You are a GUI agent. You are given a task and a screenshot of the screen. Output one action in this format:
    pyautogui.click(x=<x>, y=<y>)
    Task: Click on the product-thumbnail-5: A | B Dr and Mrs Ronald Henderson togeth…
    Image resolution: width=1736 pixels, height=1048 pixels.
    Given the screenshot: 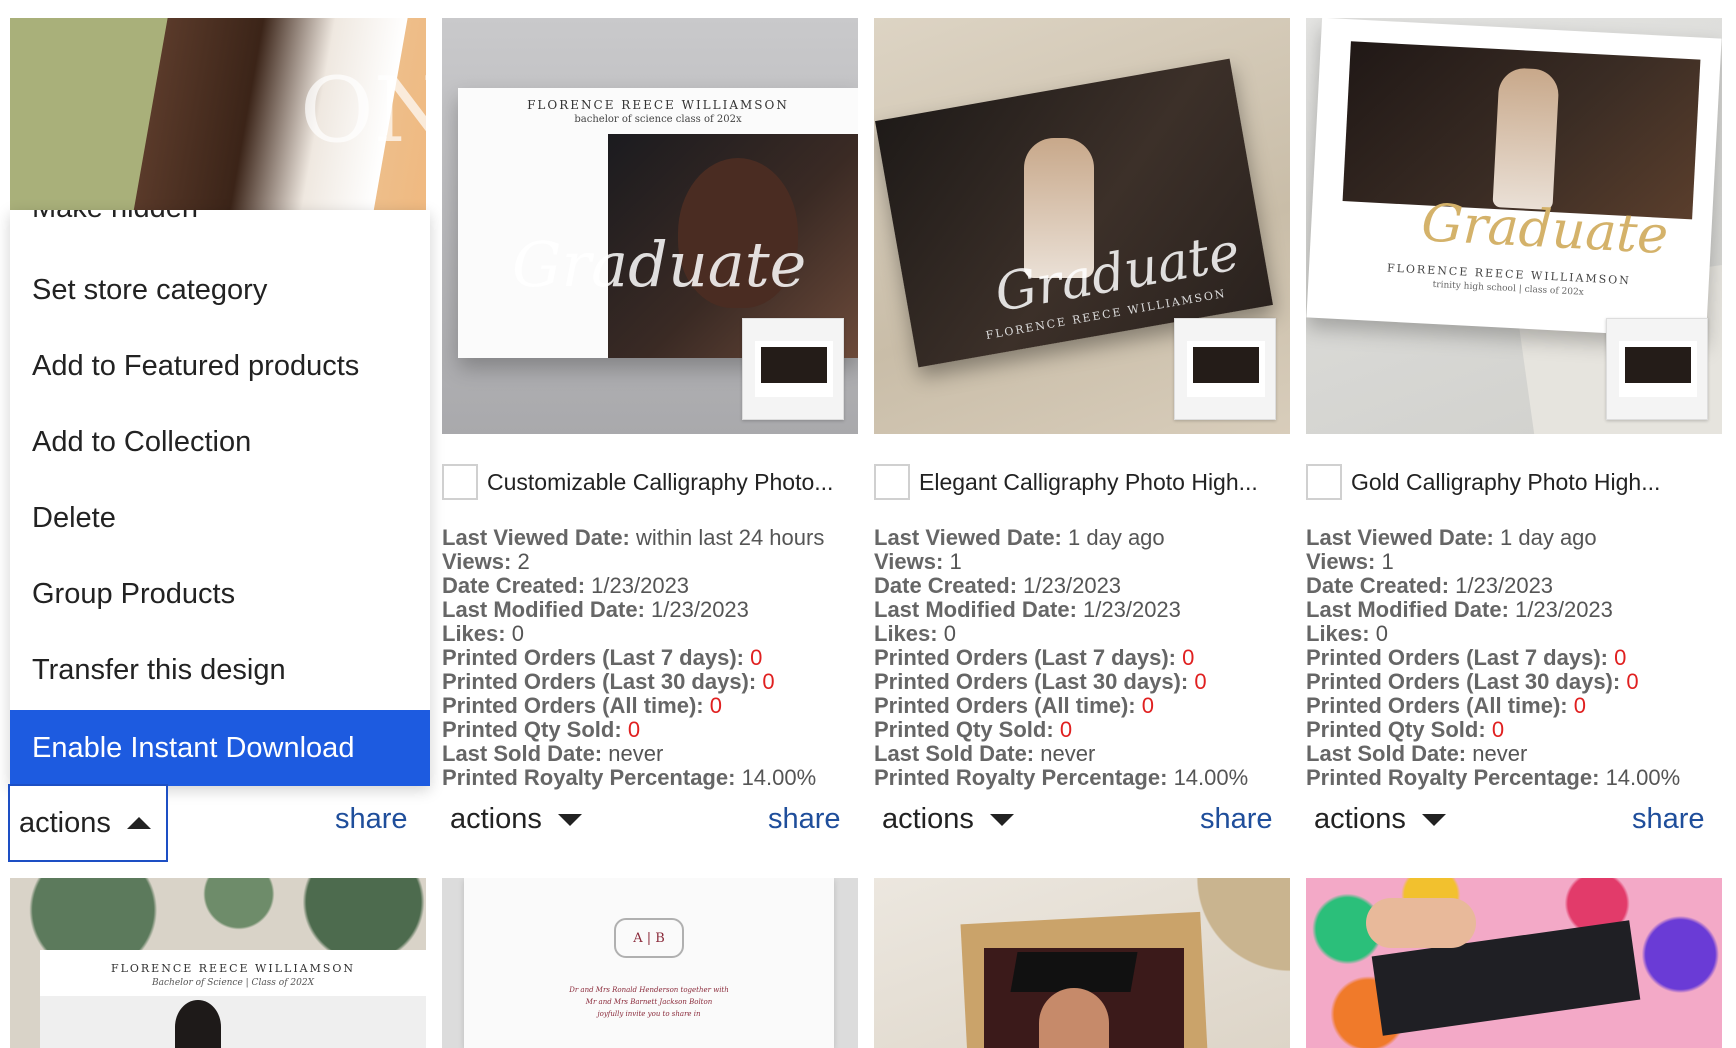 What is the action you would take?
    pyautogui.click(x=650, y=963)
    